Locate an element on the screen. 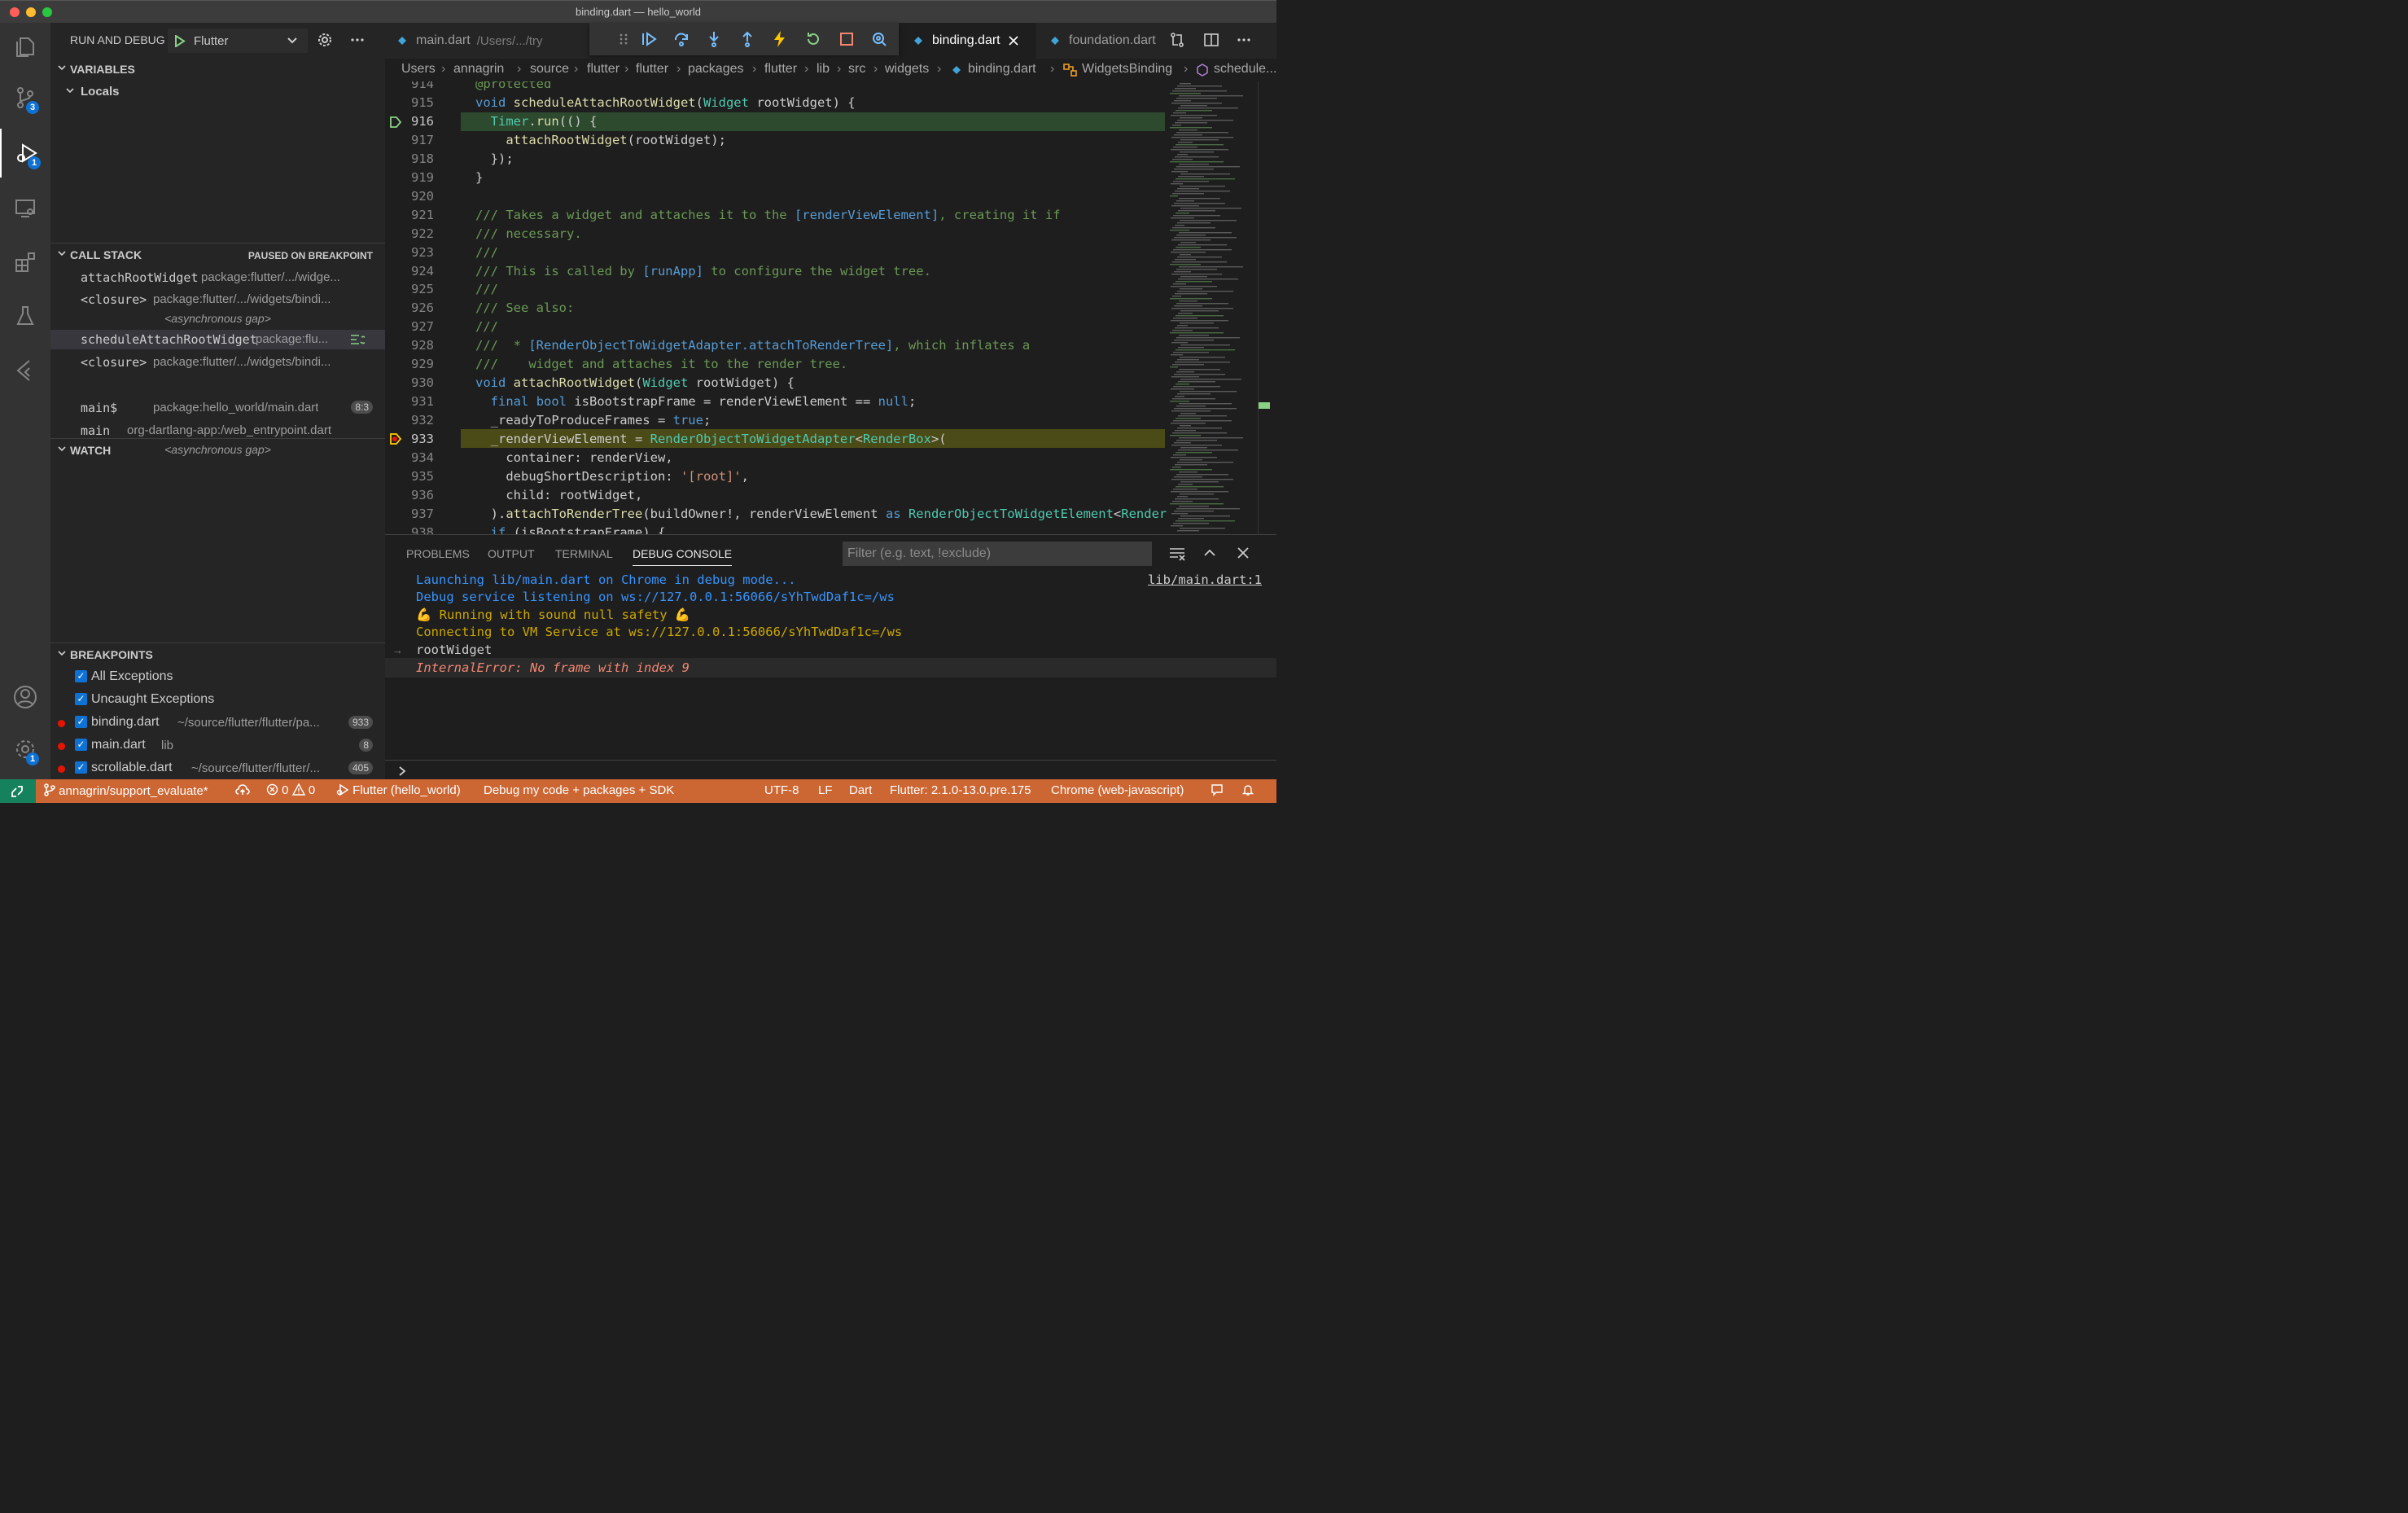 The height and width of the screenshot is (1513, 2408). locals-scope: Locals is located at coordinates (217, 91).